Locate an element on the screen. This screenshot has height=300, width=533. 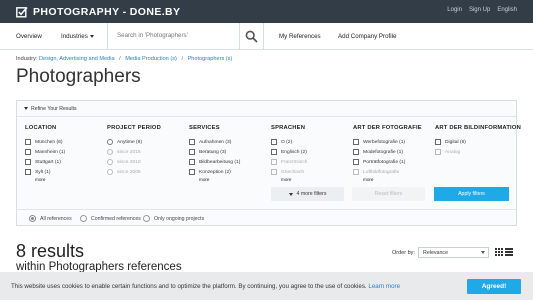
filter-option: Digital (6) is located at coordinates (478, 142).